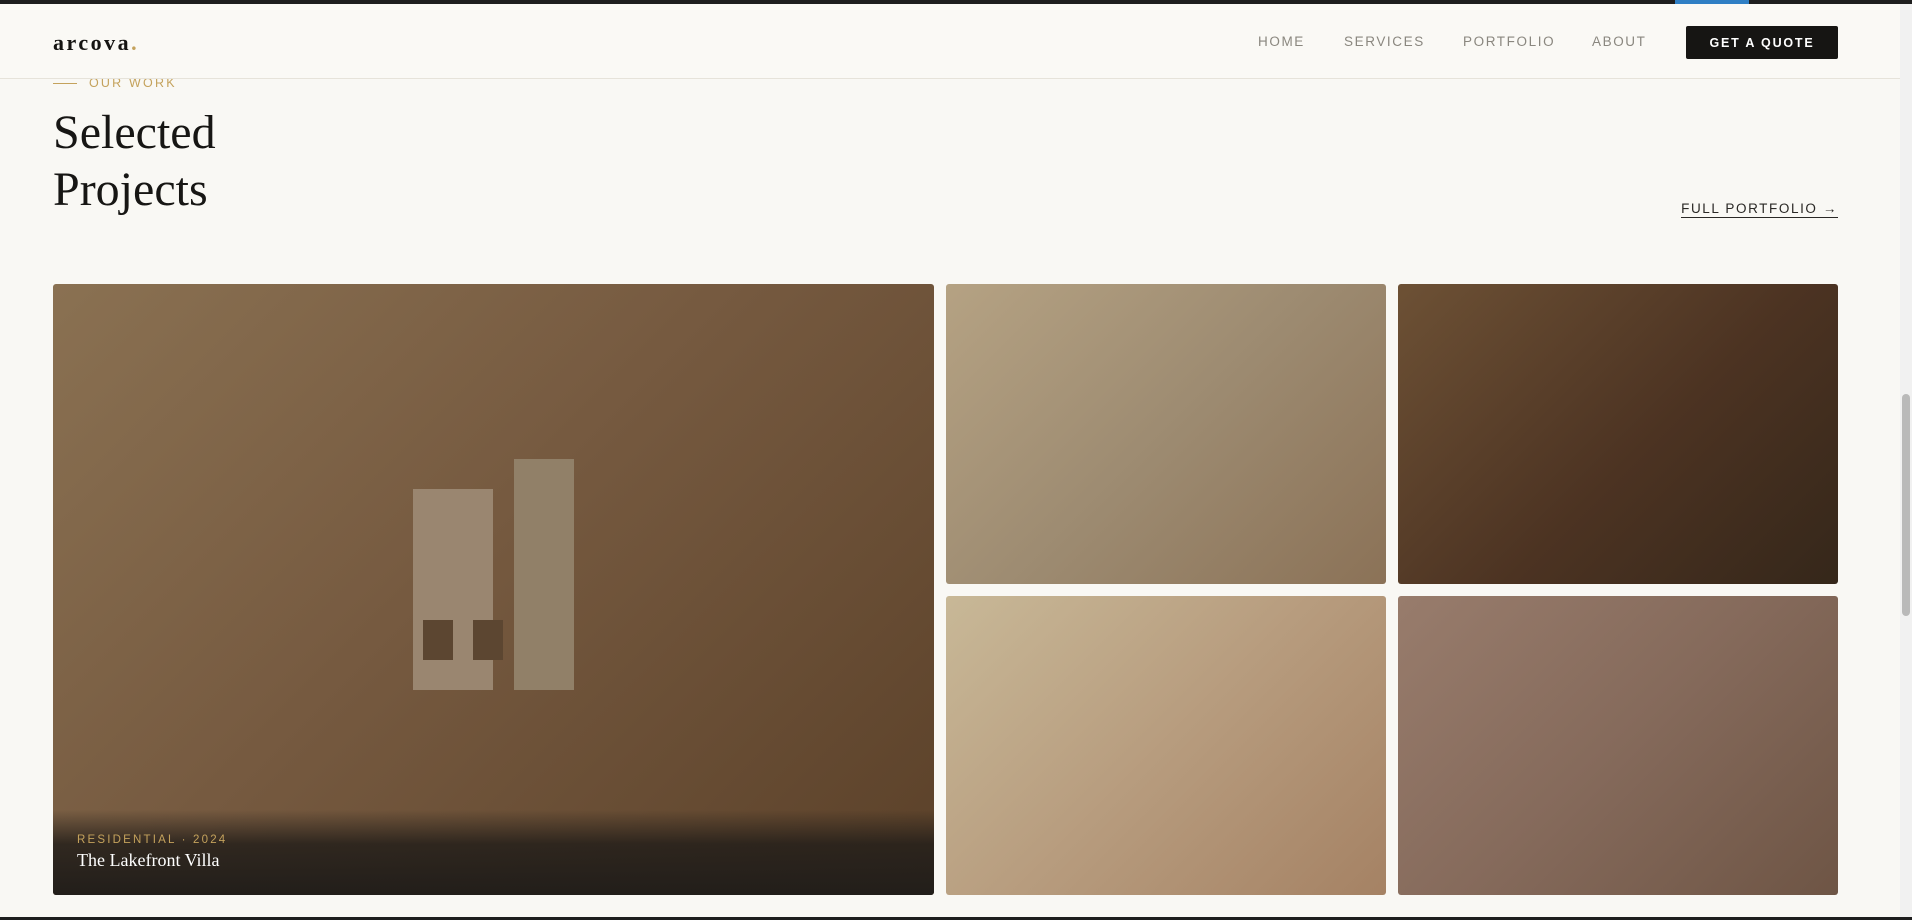  I want to click on building-tower-right, so click(544, 574).